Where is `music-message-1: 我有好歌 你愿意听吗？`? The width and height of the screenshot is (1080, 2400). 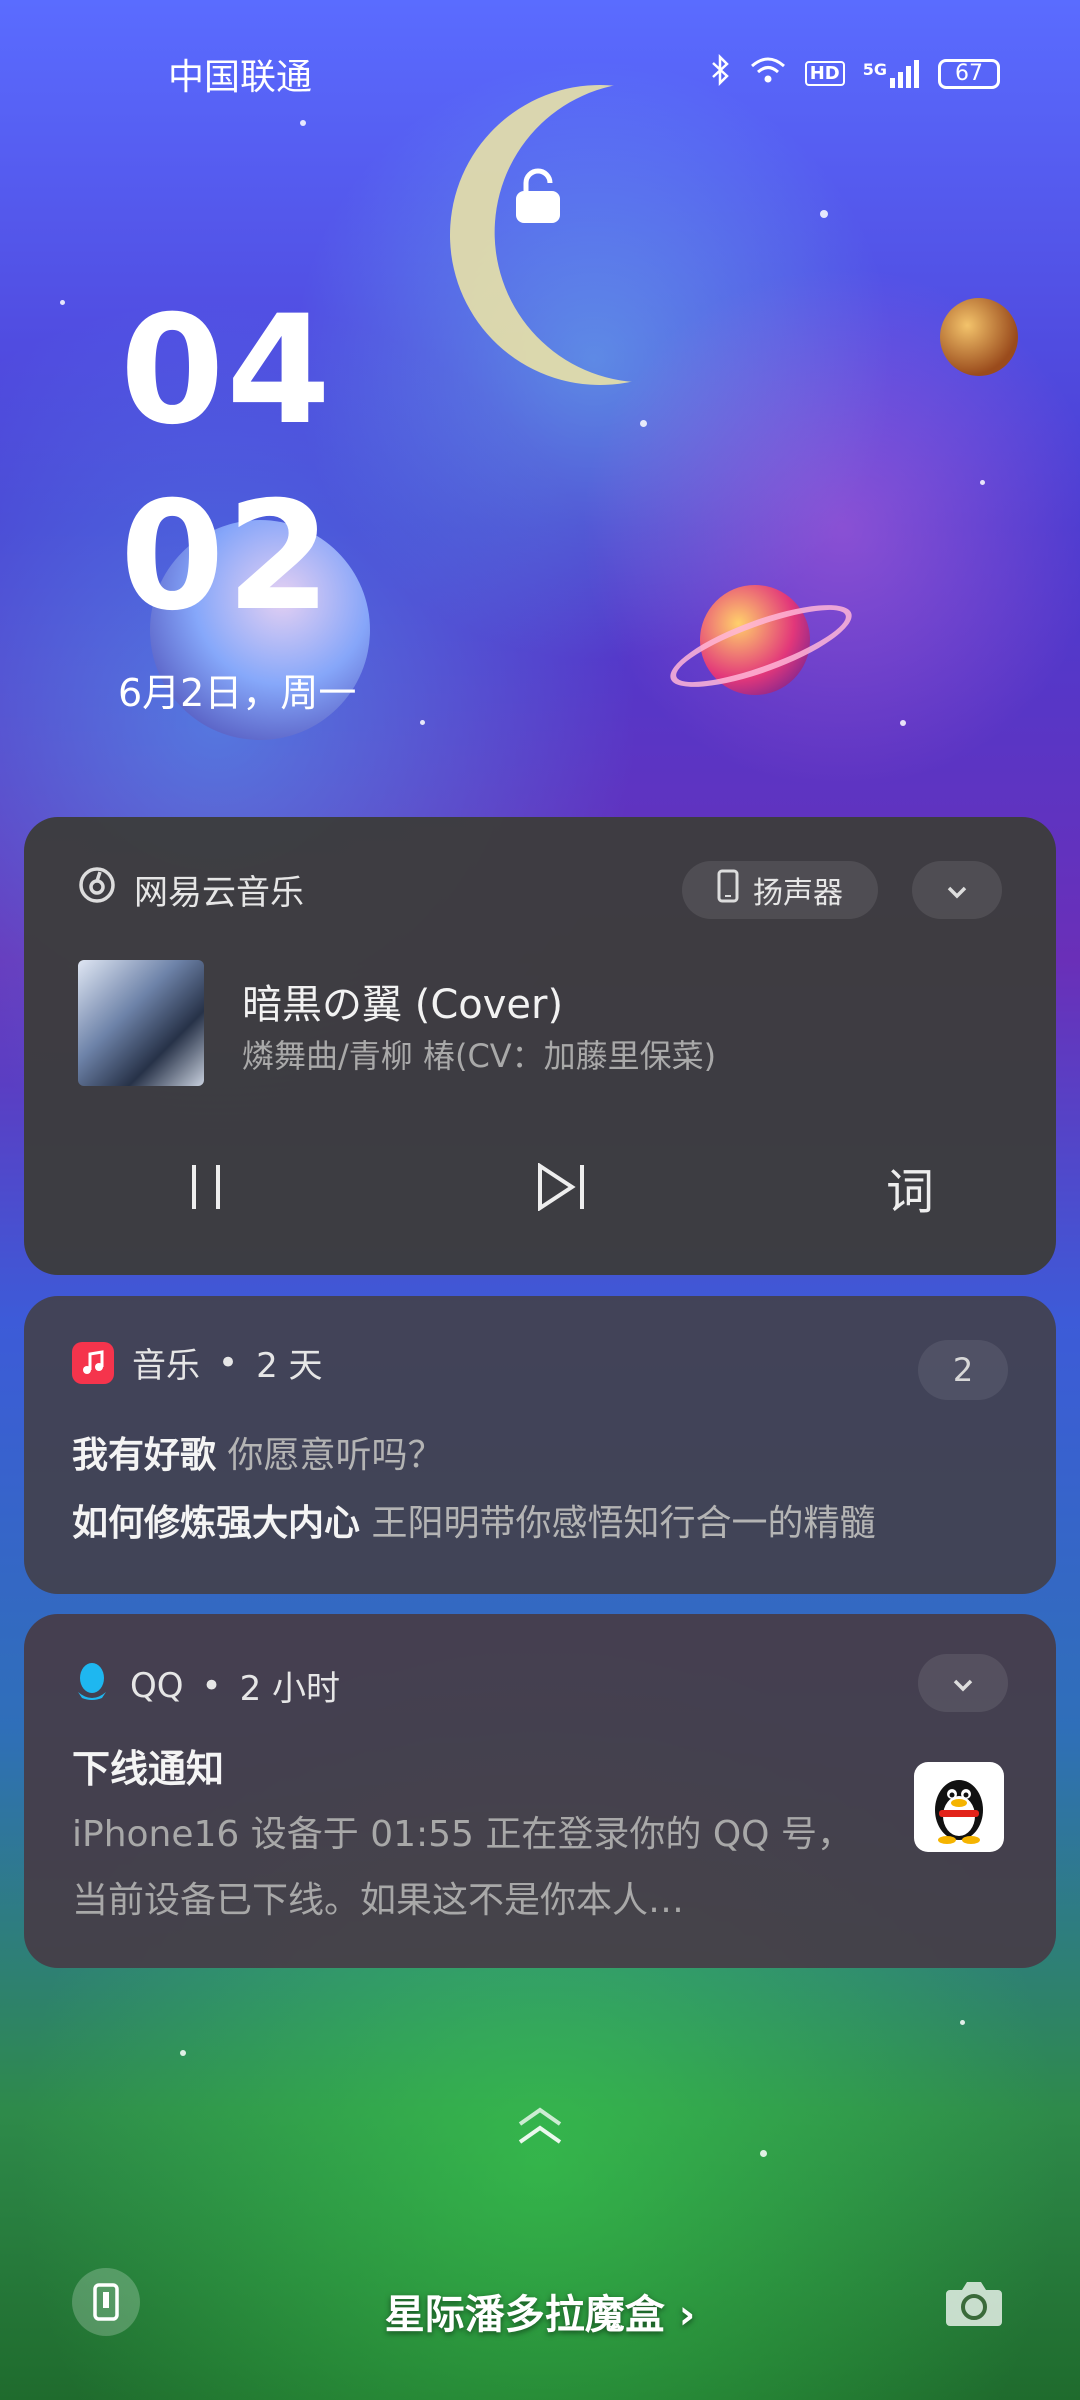
music-message-1: 我有好歌 你愿意听吗？ is located at coordinates (257, 1452).